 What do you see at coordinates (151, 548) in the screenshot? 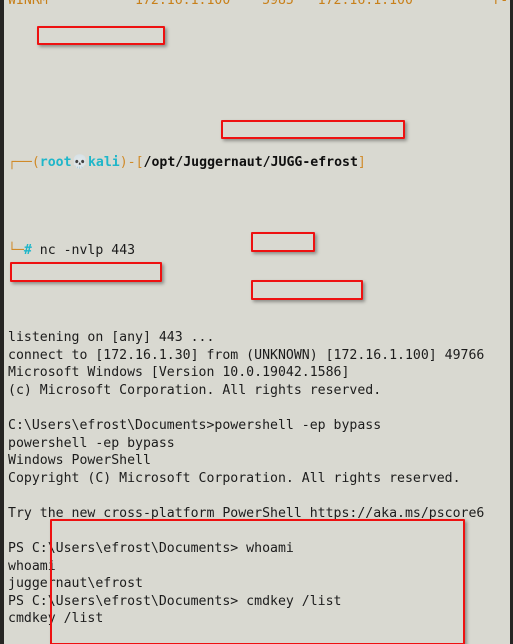
I see `terminal-line: PS C:\Users\efrost\Documents> whoami` at bounding box center [151, 548].